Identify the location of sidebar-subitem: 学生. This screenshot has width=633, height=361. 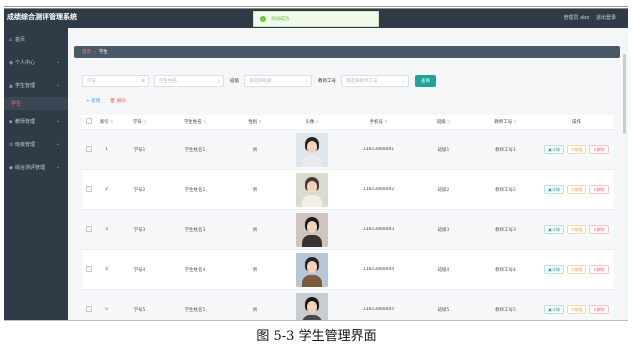
(36, 103).